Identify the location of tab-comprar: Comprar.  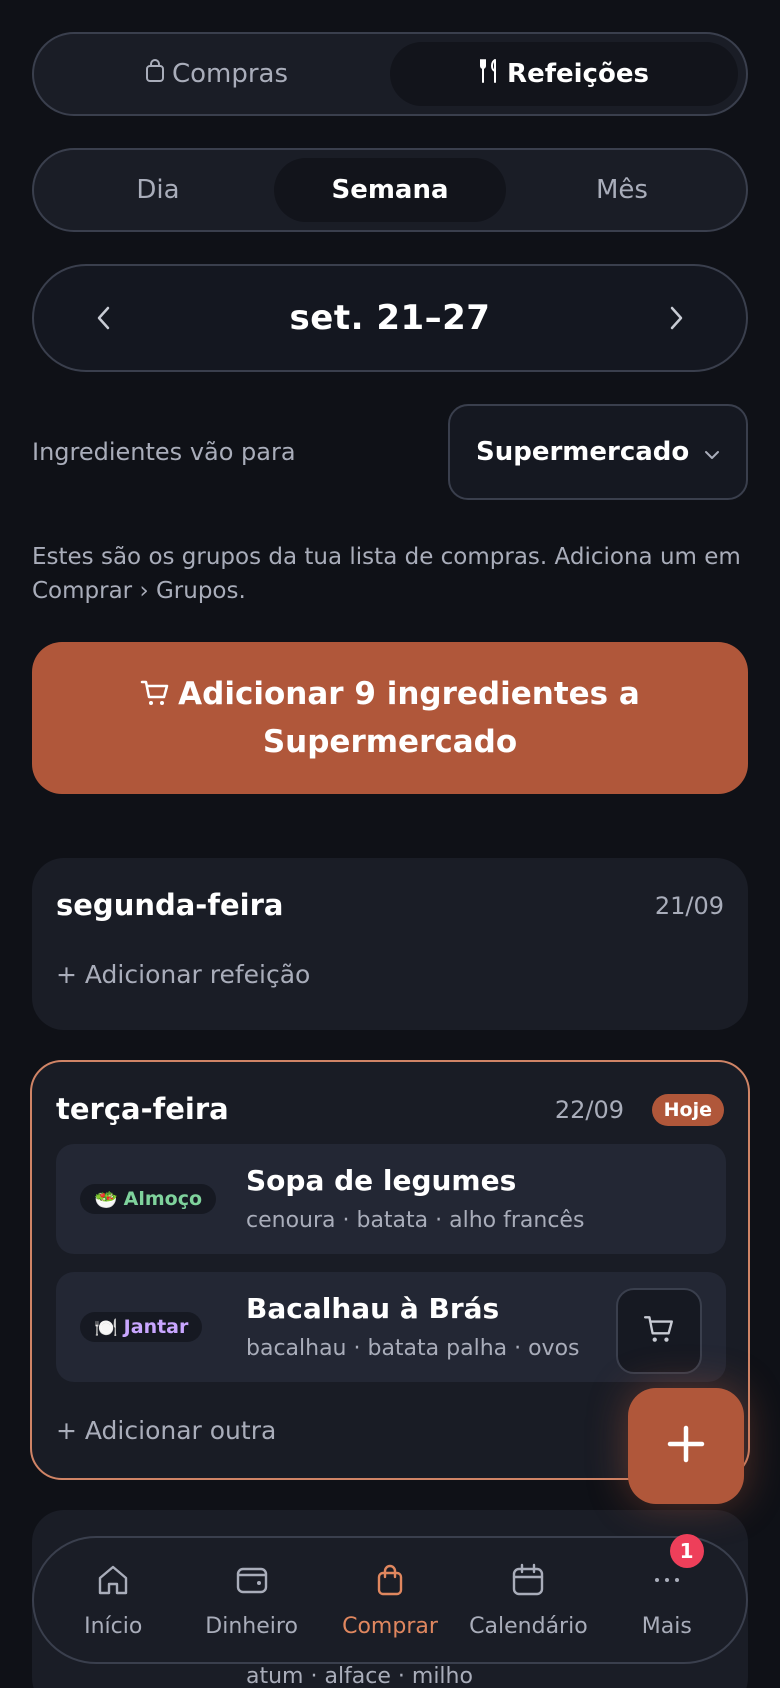
(390, 1600).